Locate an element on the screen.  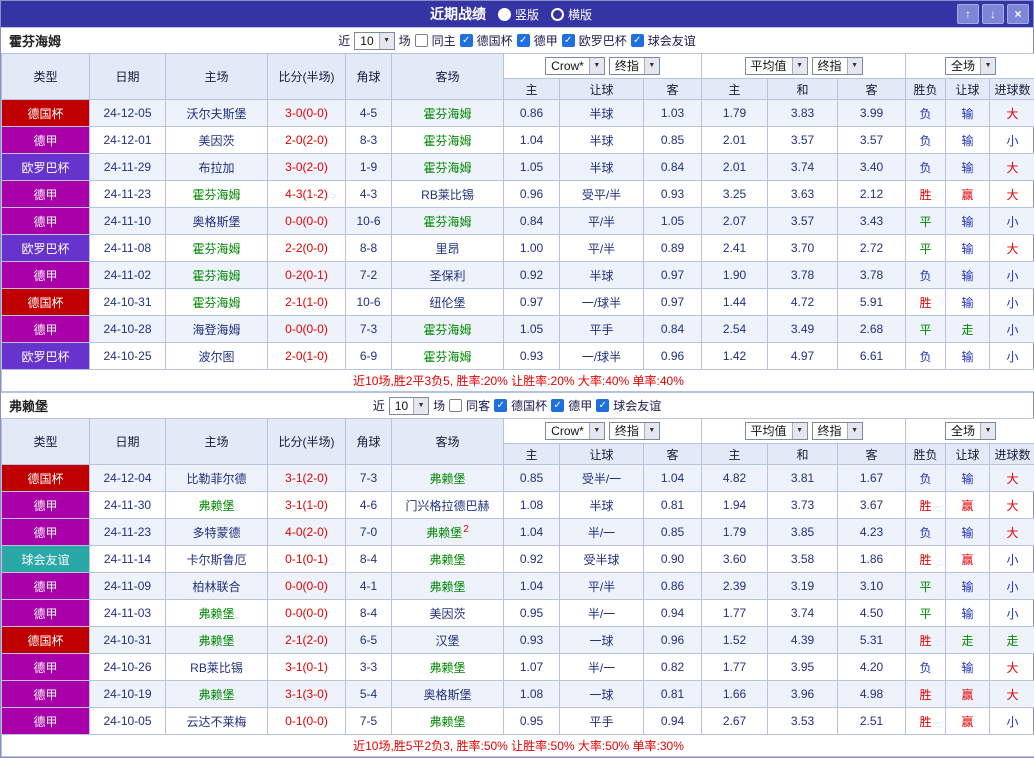
avg-draw-cell: 3.73 is located at coordinates (803, 505).